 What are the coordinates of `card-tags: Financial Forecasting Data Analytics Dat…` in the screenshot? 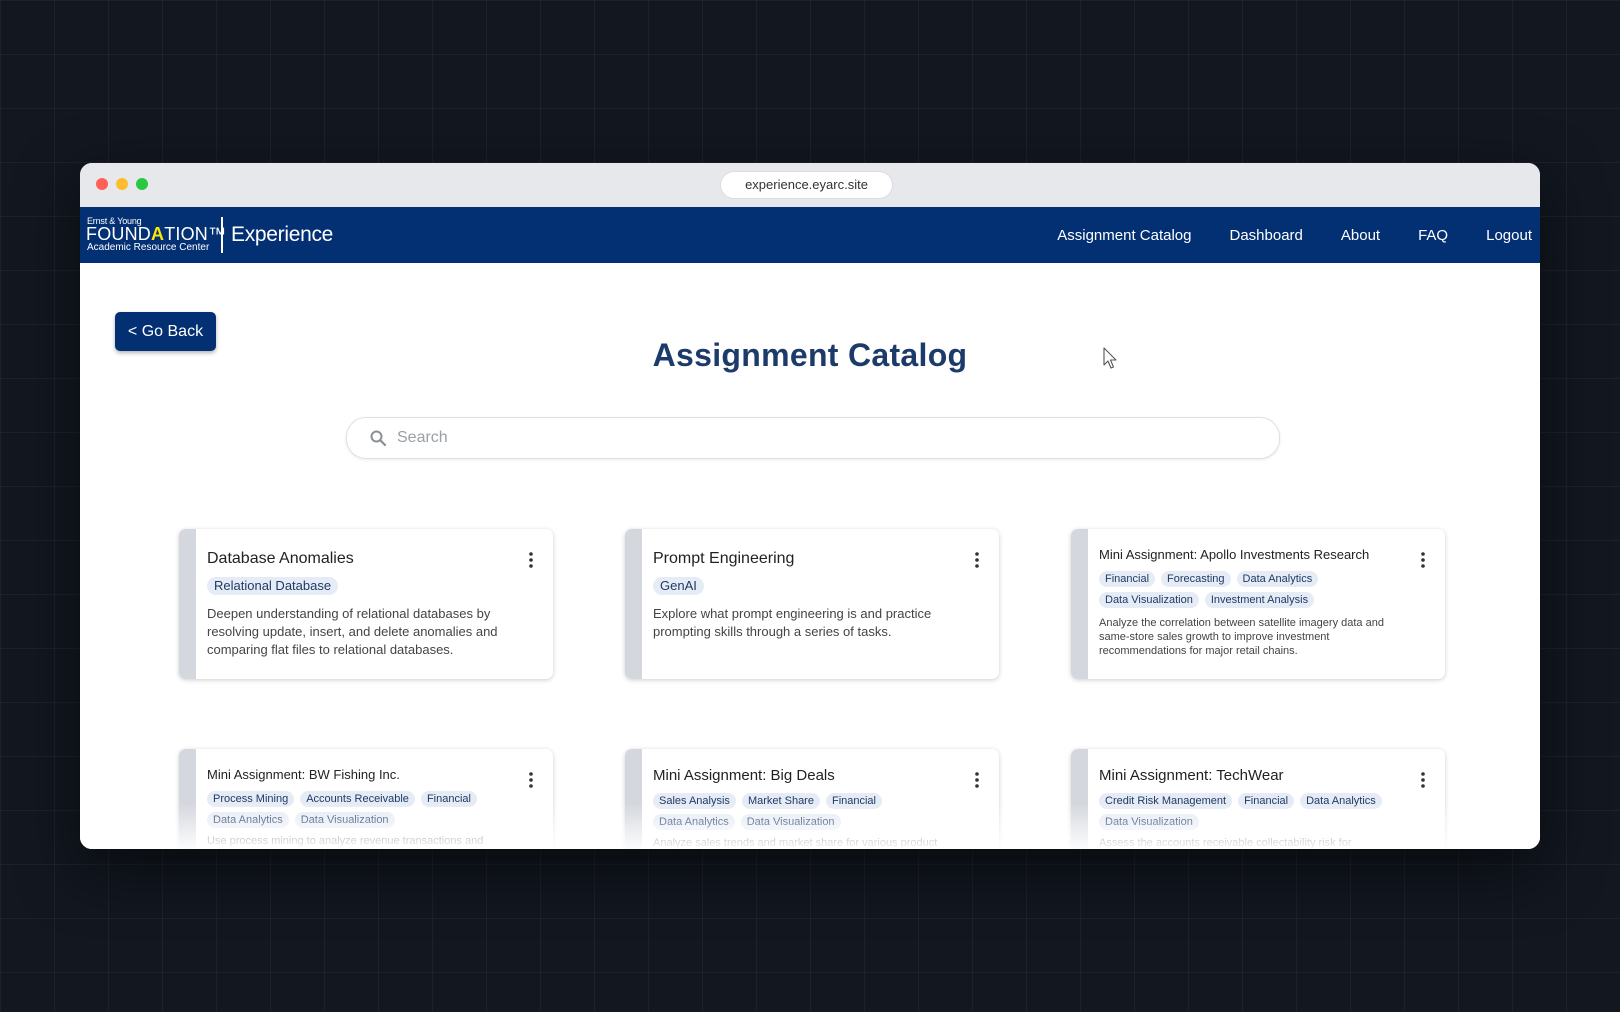 It's located at (1254, 589).